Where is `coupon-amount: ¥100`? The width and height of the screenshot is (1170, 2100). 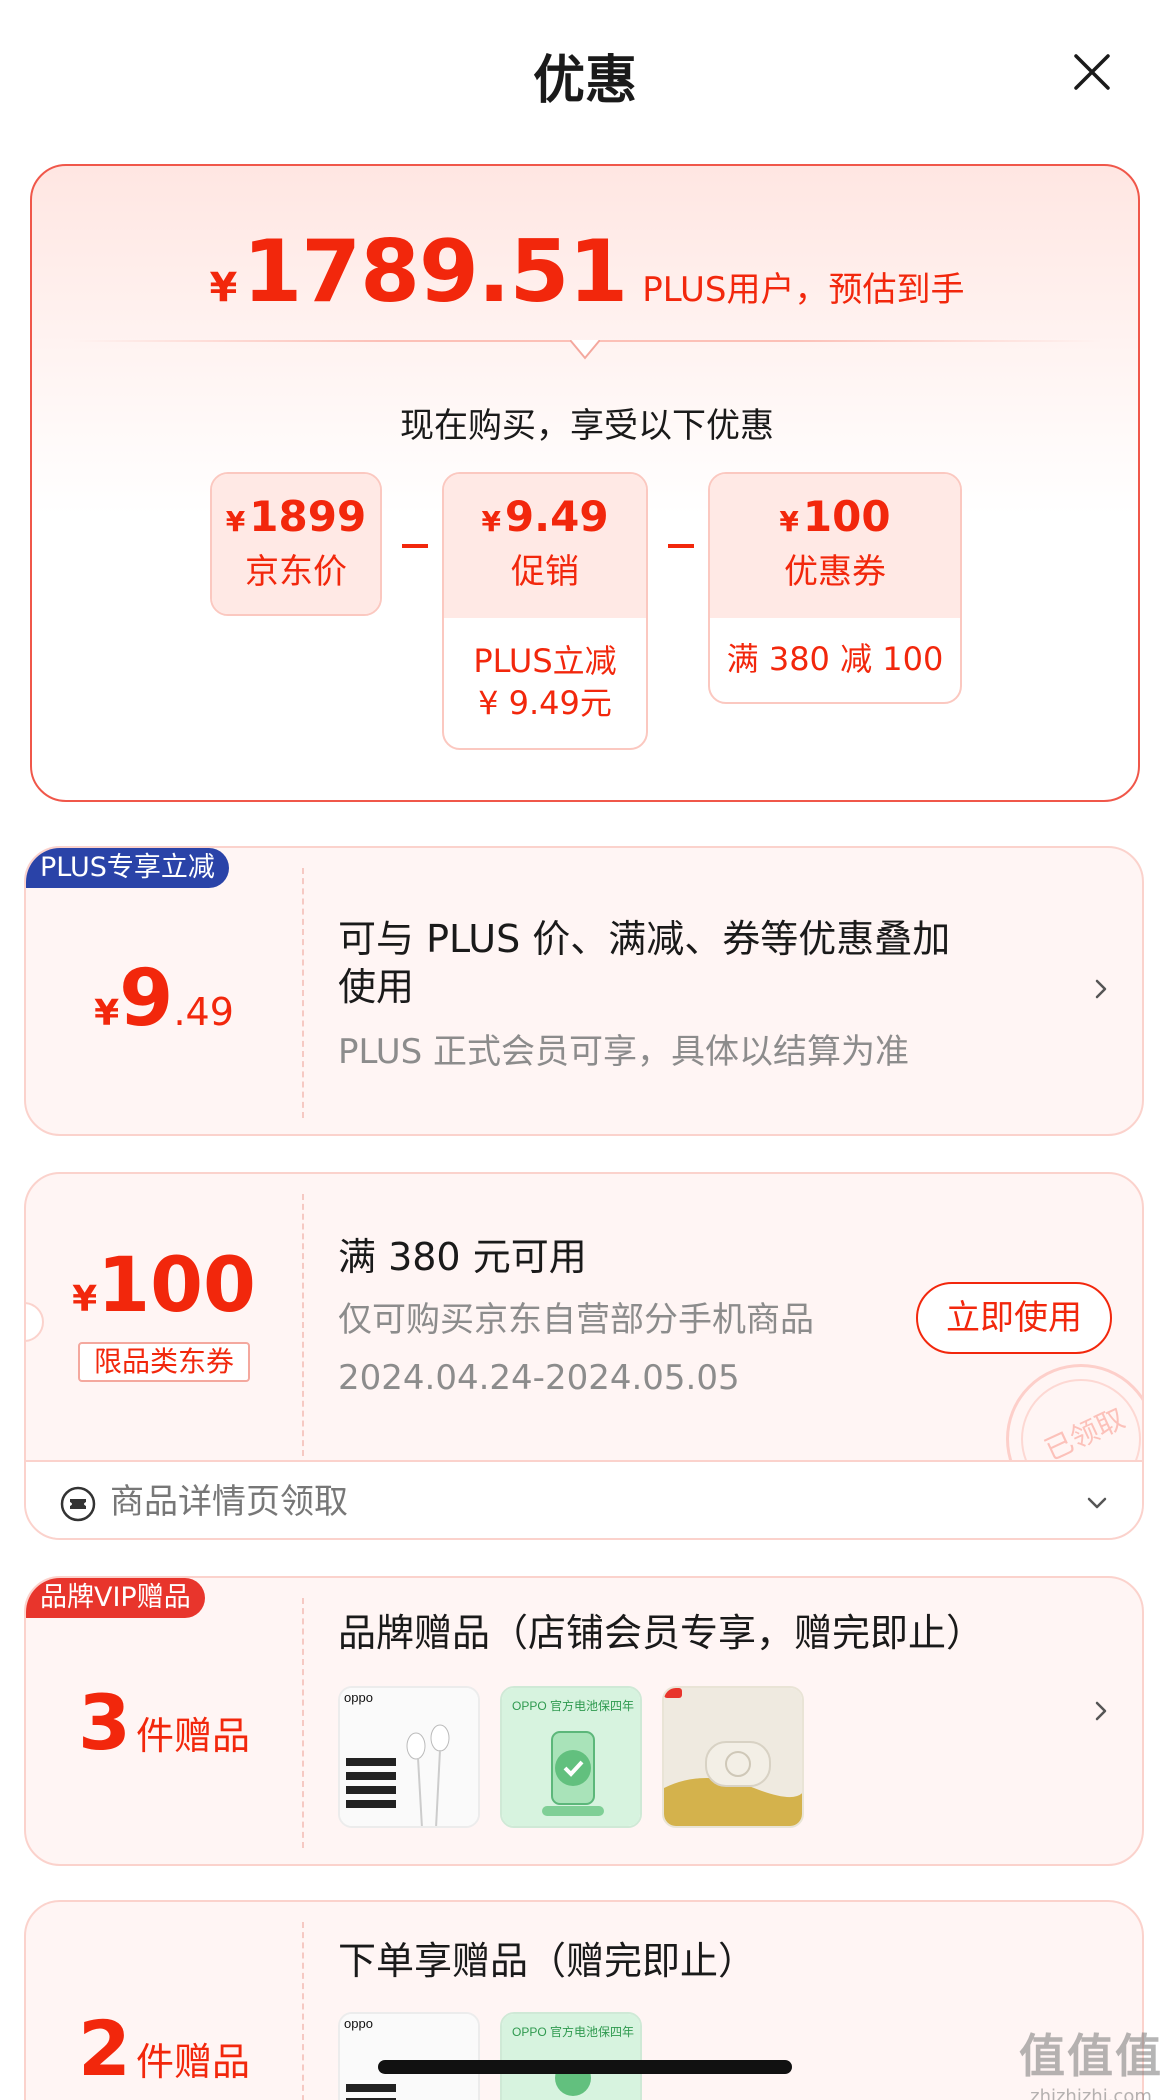
coupon-amount: ¥100 is located at coordinates (164, 1284).